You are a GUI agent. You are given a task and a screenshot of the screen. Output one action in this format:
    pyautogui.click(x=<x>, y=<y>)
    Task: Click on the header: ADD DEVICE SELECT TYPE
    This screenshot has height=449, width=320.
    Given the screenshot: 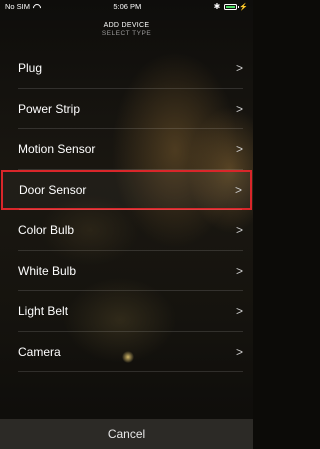 What is the action you would take?
    pyautogui.click(x=126, y=29)
    